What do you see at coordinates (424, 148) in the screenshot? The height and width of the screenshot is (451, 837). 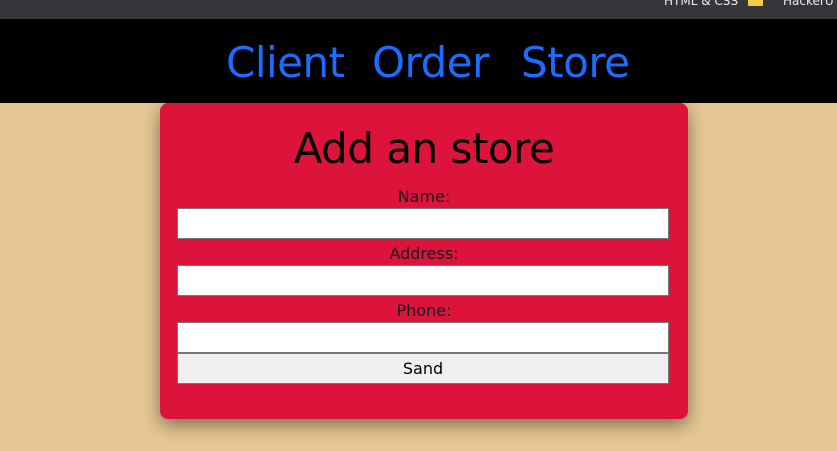 I see `form-title: Add an store` at bounding box center [424, 148].